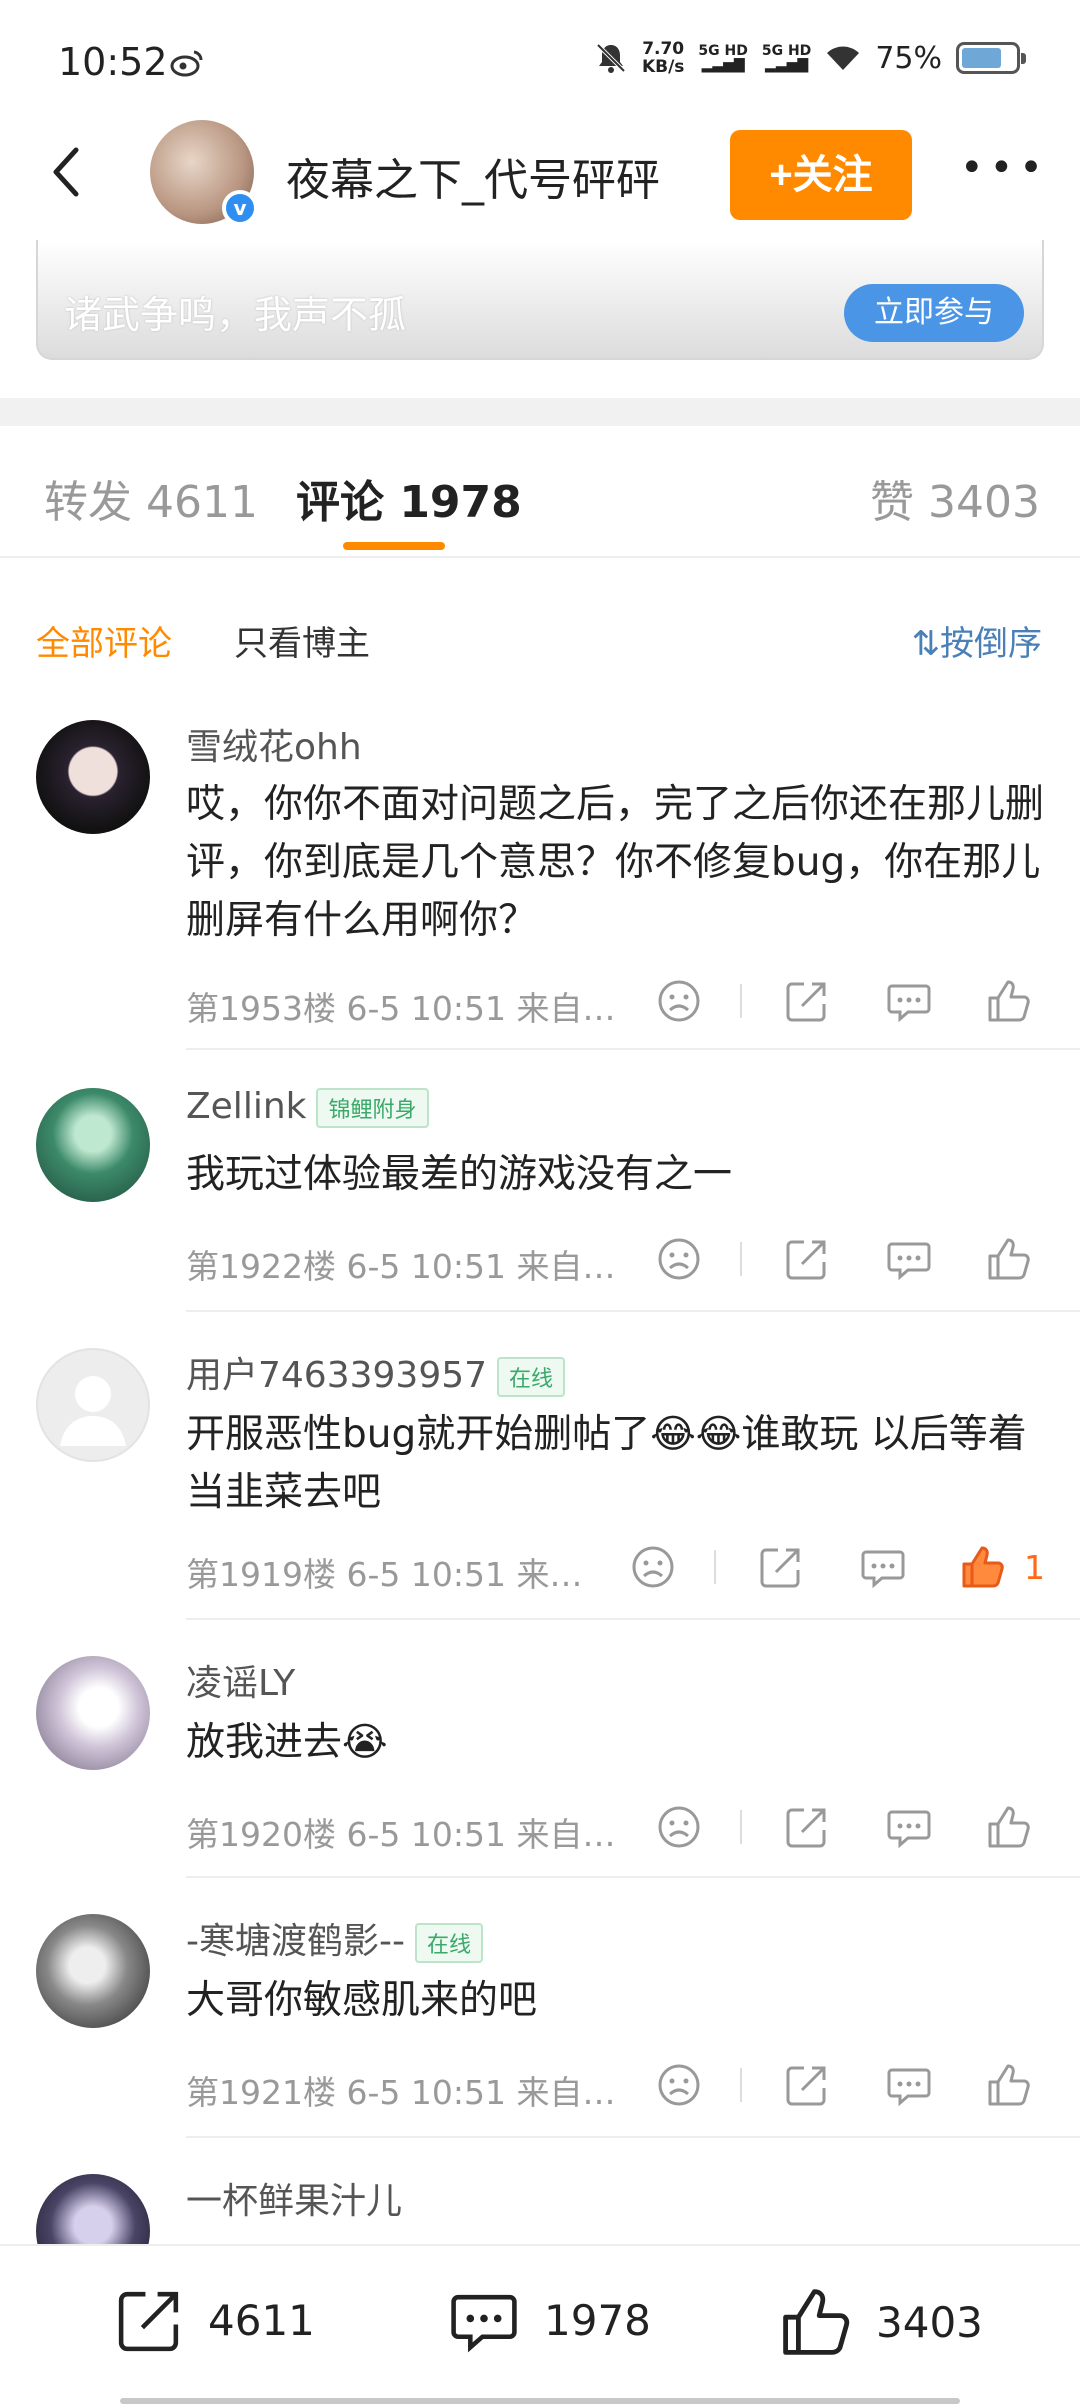 The height and width of the screenshot is (2408, 1080). I want to click on tab-repost: 转发 4611, so click(151, 498).